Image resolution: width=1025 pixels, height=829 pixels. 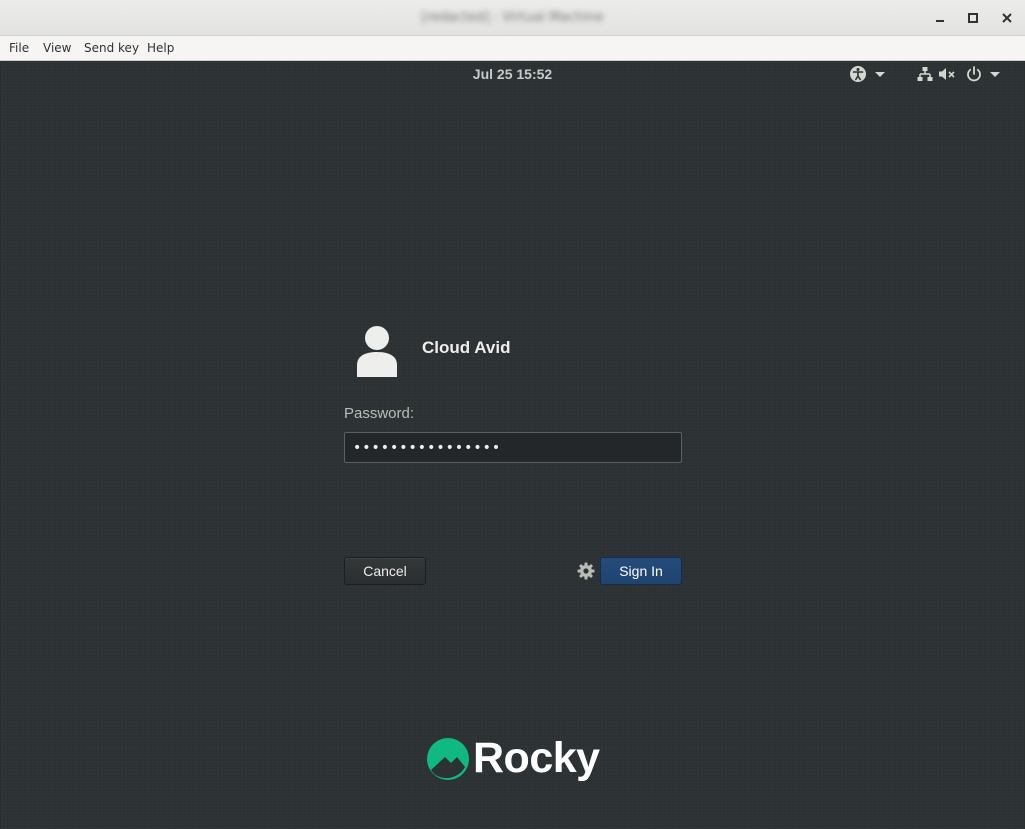 What do you see at coordinates (925, 74) in the screenshot?
I see `network-wired-icon` at bounding box center [925, 74].